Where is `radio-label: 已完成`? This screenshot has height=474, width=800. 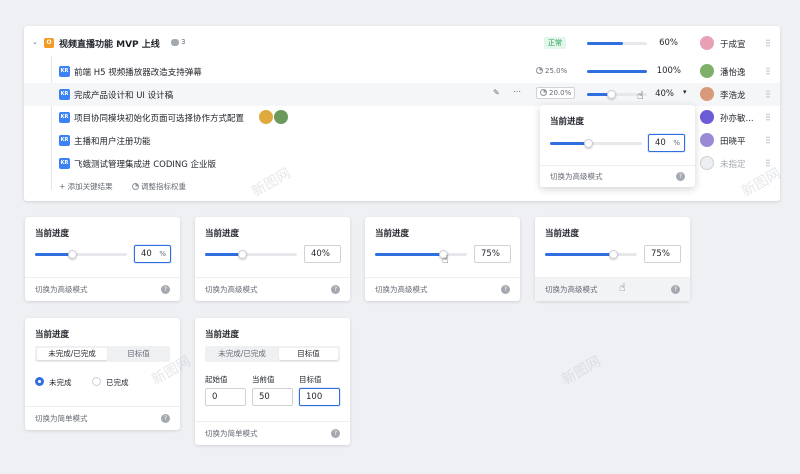
radio-label: 已完成 is located at coordinates (117, 382).